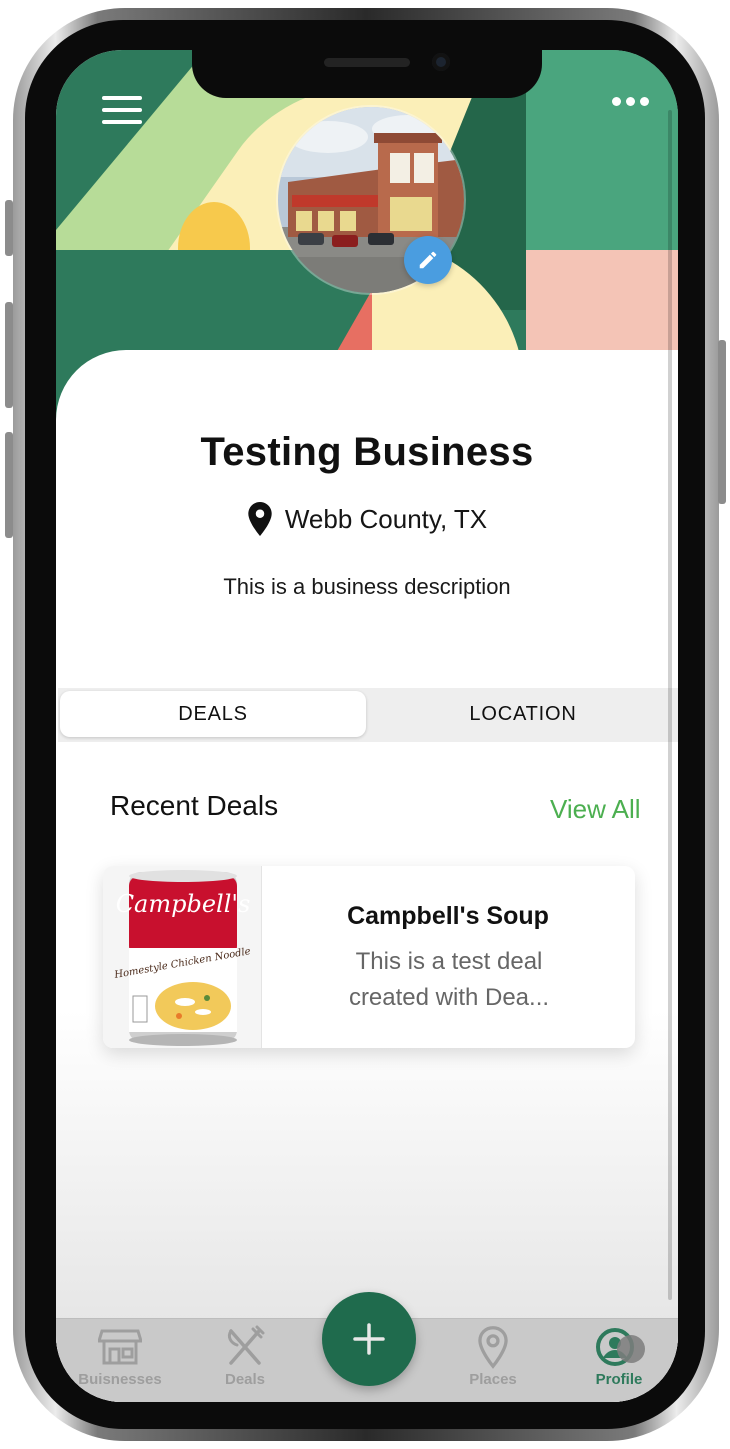  Describe the element at coordinates (9, 485) in the screenshot. I see `phone-volume-down-button` at that location.